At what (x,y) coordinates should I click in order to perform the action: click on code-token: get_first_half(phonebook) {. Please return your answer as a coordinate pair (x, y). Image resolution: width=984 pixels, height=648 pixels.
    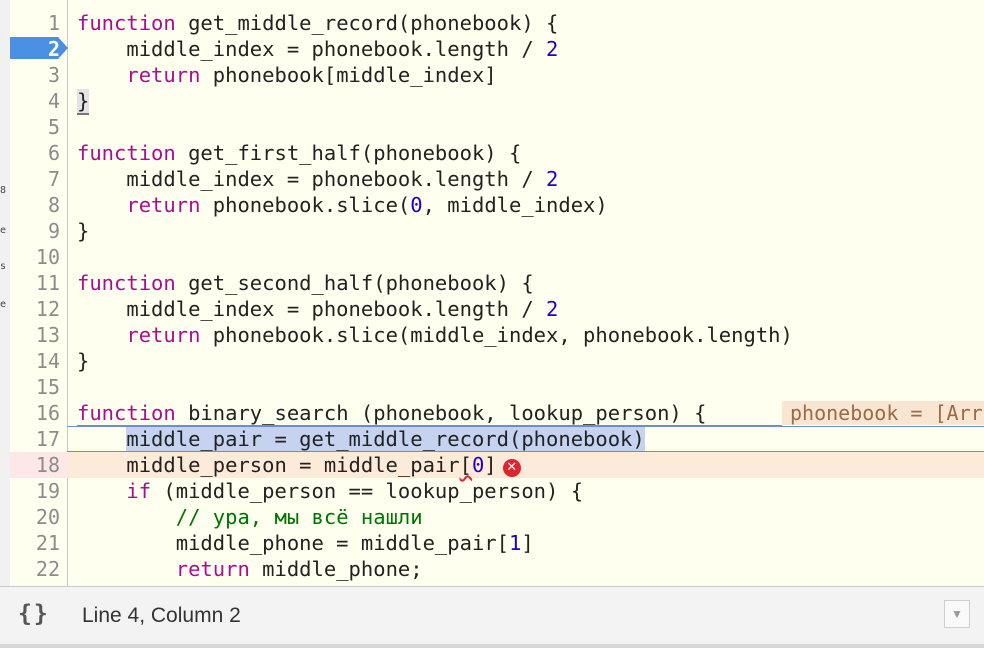
    Looking at the image, I should click on (348, 153).